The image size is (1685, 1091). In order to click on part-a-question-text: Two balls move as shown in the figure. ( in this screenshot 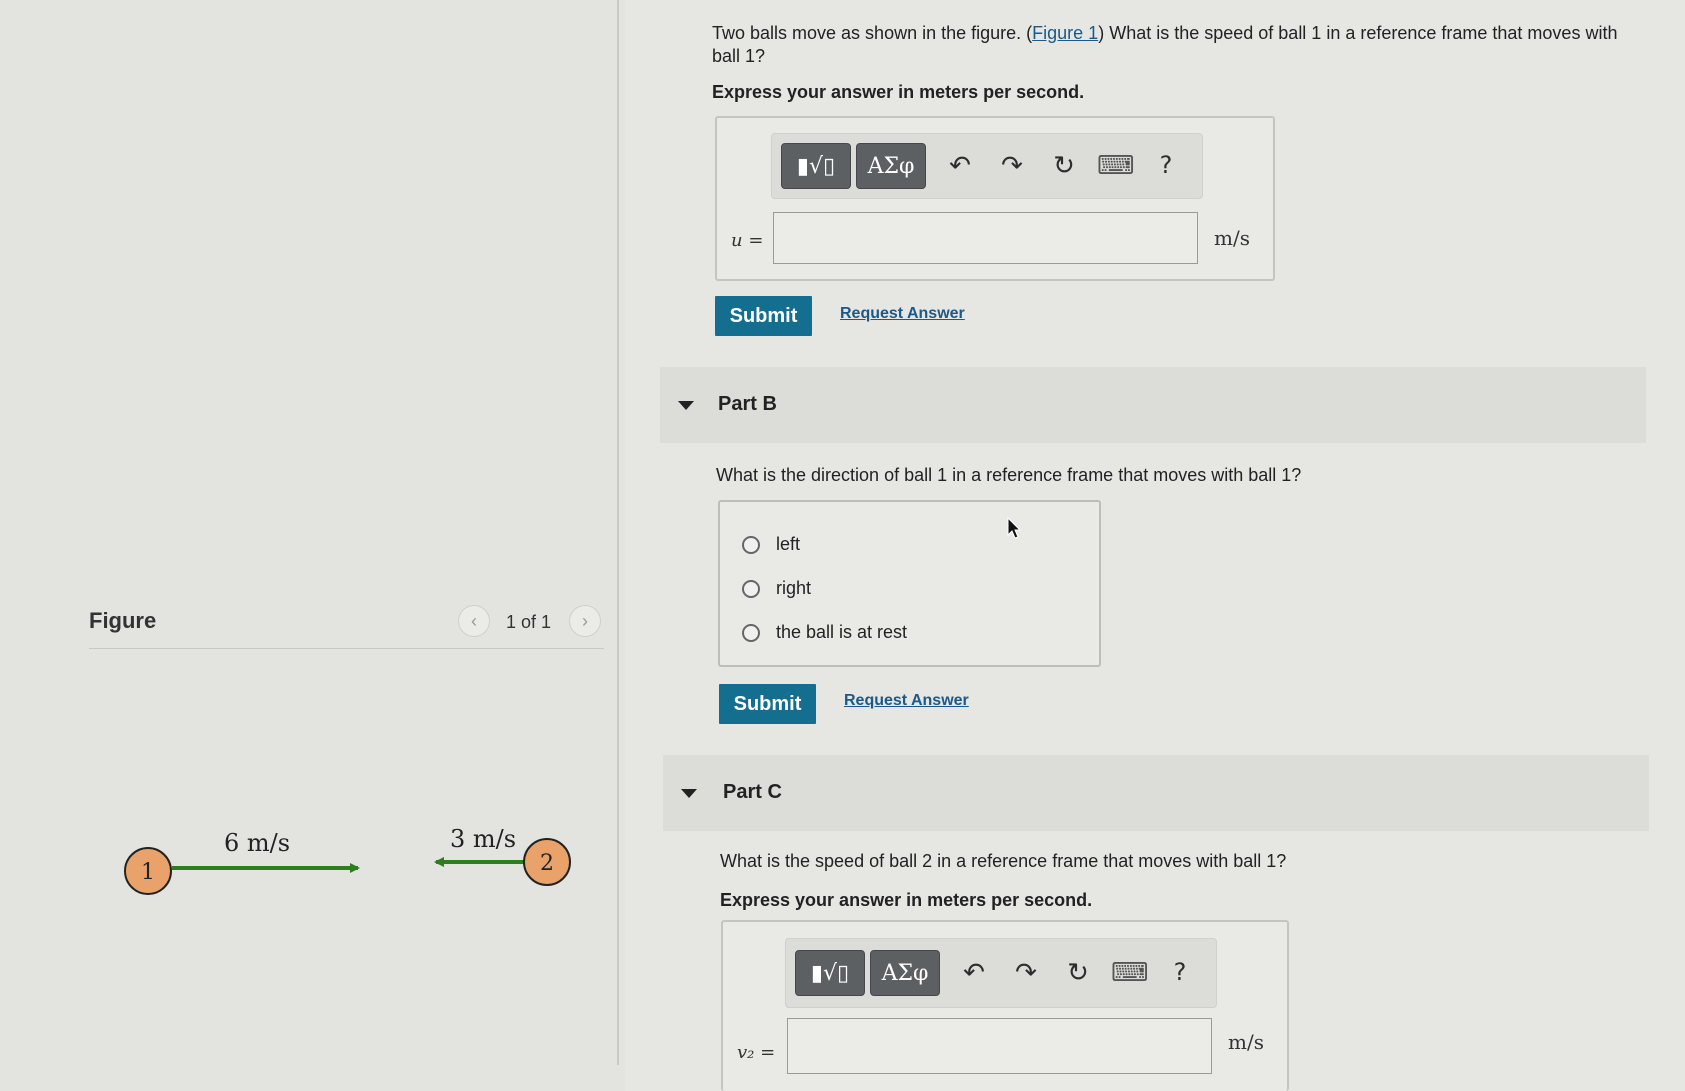, I will do `click(872, 33)`.